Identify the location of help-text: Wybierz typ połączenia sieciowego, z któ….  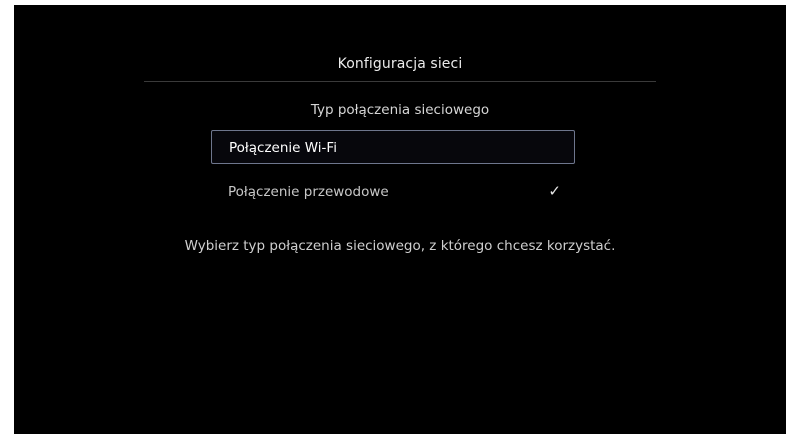
(400, 246).